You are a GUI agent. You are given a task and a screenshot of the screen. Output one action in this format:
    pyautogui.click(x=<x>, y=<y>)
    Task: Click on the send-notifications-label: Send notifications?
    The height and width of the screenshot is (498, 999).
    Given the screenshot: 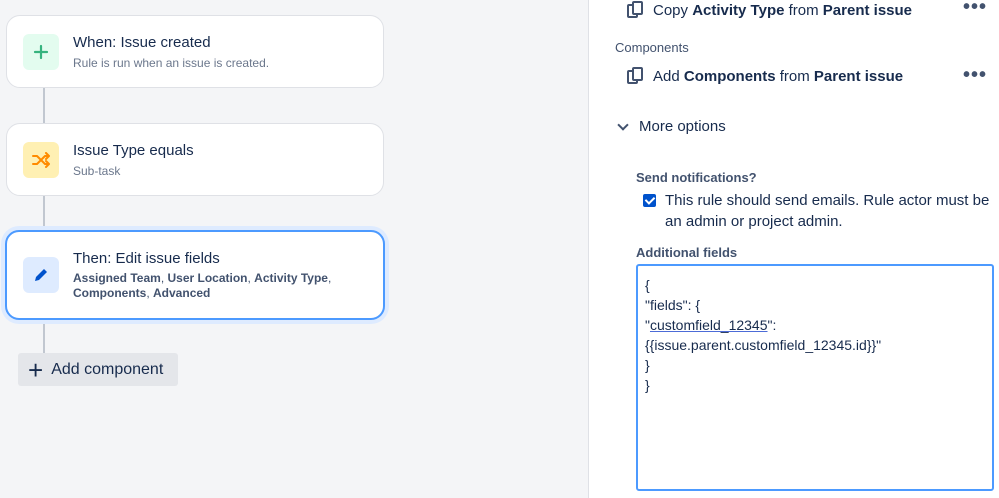 What is the action you would take?
    pyautogui.click(x=696, y=177)
    